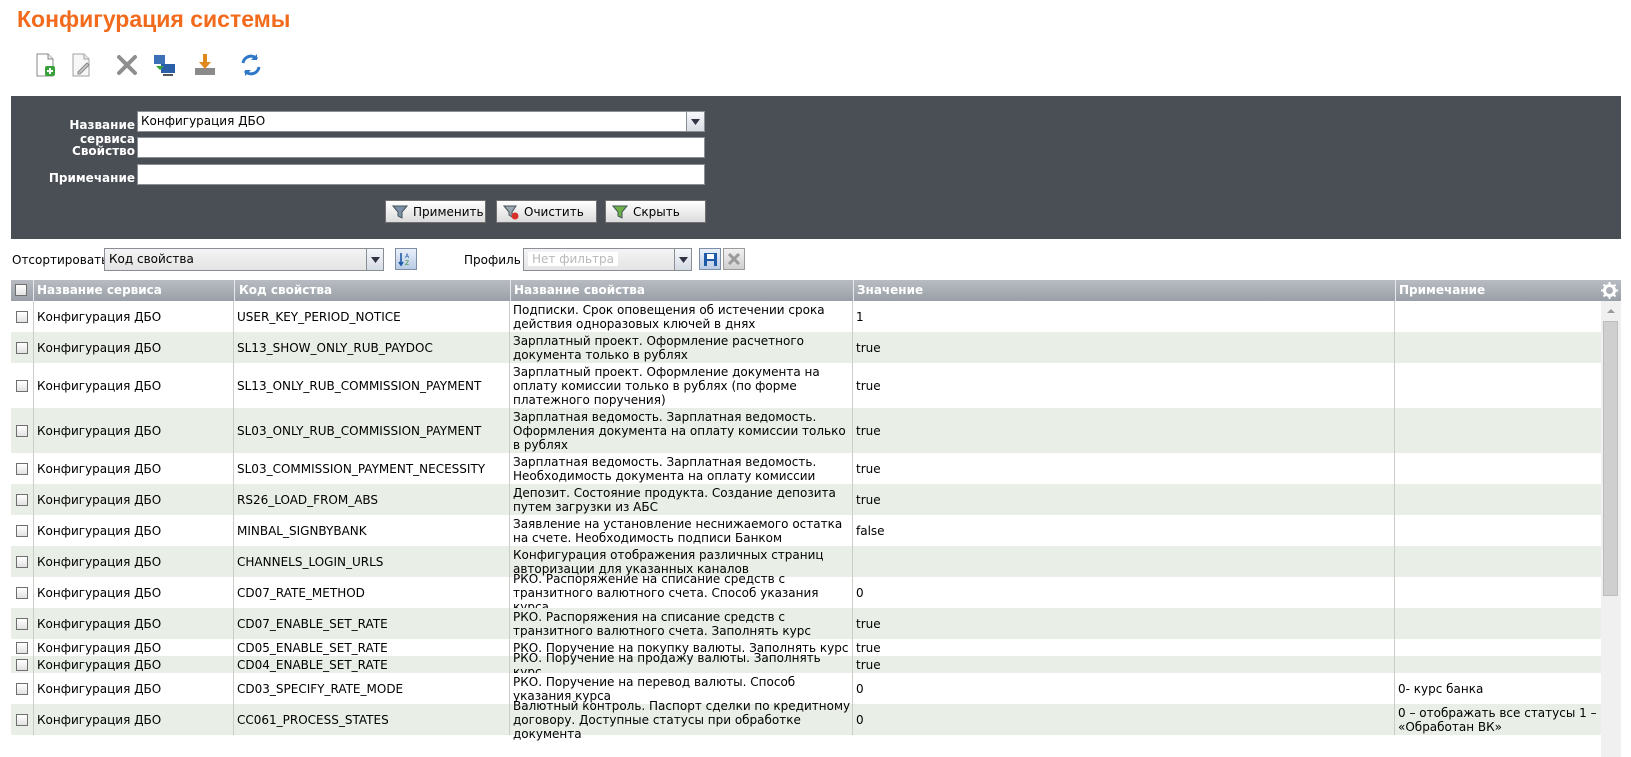 Image resolution: width=1631 pixels, height=757 pixels. I want to click on header-note: Примечание, so click(1442, 290).